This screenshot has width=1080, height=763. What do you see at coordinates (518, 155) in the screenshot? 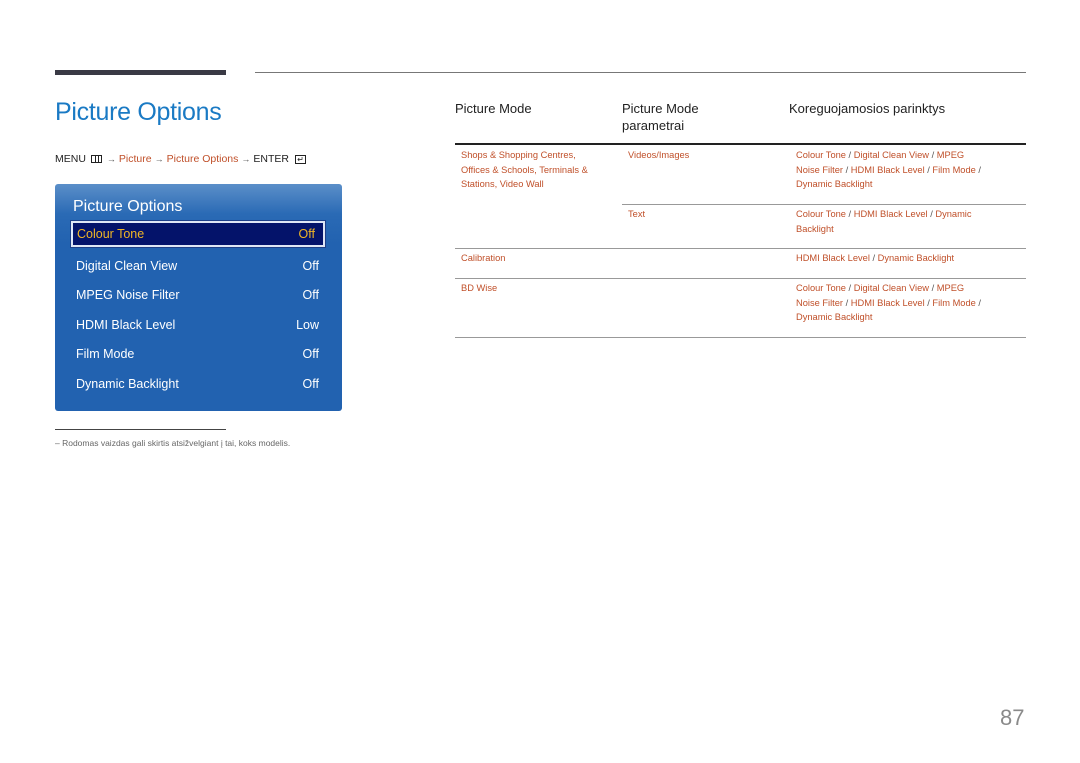
I see `cell-line: Shops & Shopping Centres,` at bounding box center [518, 155].